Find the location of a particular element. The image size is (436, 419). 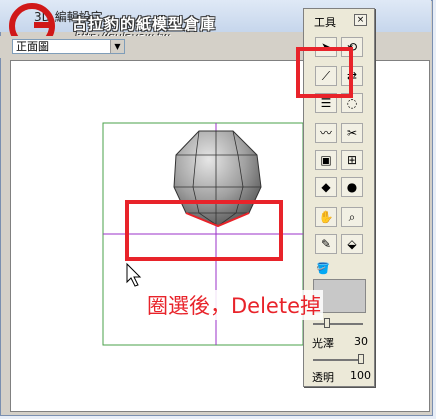

opacity-label: 透明 is located at coordinates (323, 377).